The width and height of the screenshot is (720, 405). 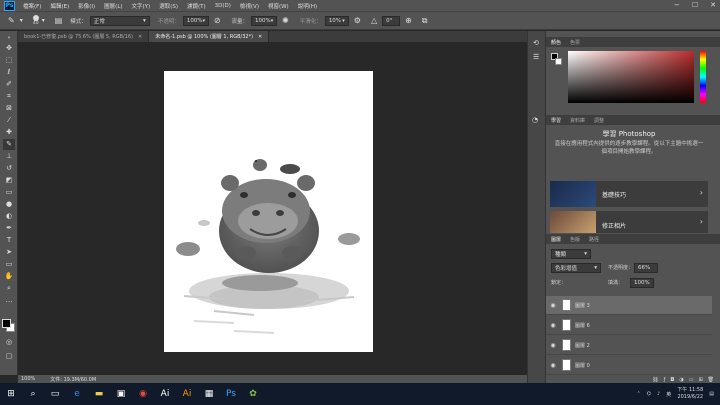 I want to click on blur-tool-icon: ●, so click(x=9, y=204).